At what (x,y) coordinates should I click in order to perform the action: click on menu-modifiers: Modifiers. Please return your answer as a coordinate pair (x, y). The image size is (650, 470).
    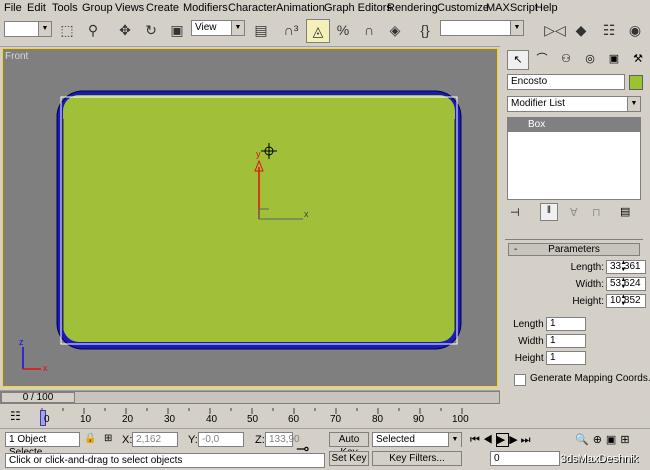
    Looking at the image, I should click on (205, 8).